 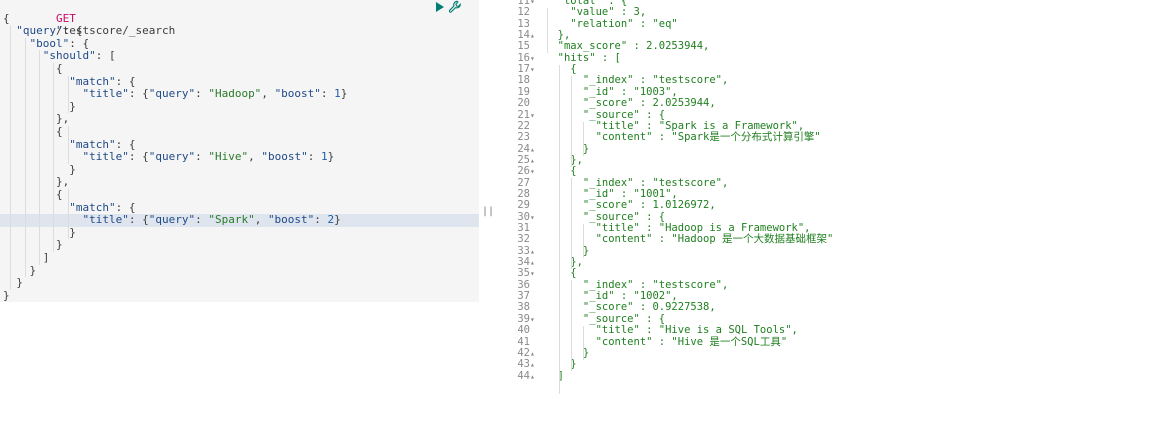 What do you see at coordinates (239, 31) in the screenshot?
I see `request-line: "query": {` at bounding box center [239, 31].